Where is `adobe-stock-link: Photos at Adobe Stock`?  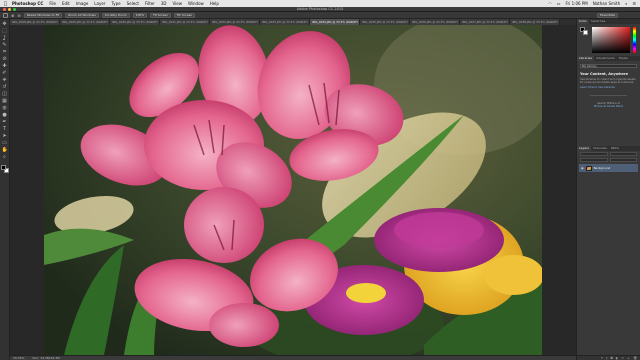 adobe-stock-link: Photos at Adobe Stock is located at coordinates (608, 106).